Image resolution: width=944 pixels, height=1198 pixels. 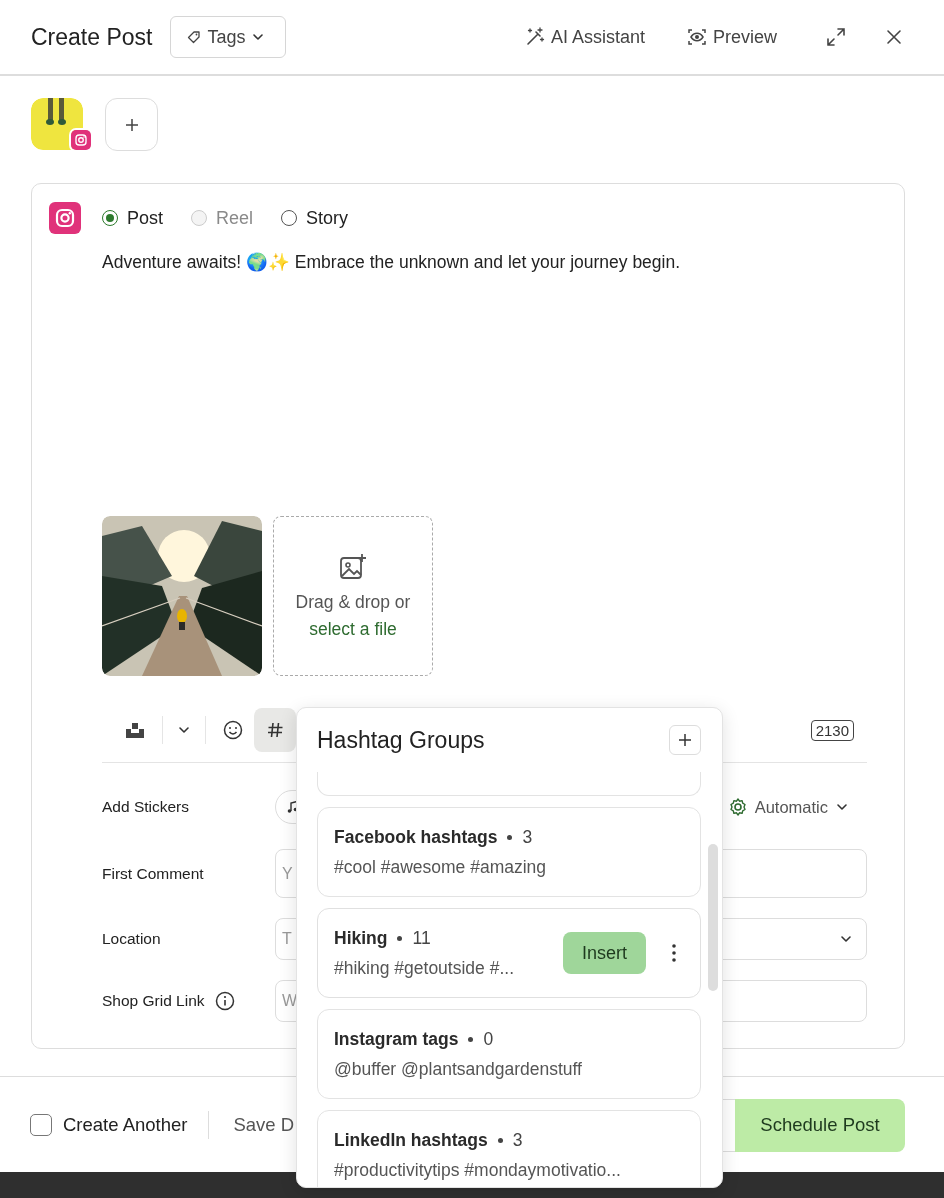 What do you see at coordinates (488, 1039) in the screenshot?
I see `group-count: 0` at bounding box center [488, 1039].